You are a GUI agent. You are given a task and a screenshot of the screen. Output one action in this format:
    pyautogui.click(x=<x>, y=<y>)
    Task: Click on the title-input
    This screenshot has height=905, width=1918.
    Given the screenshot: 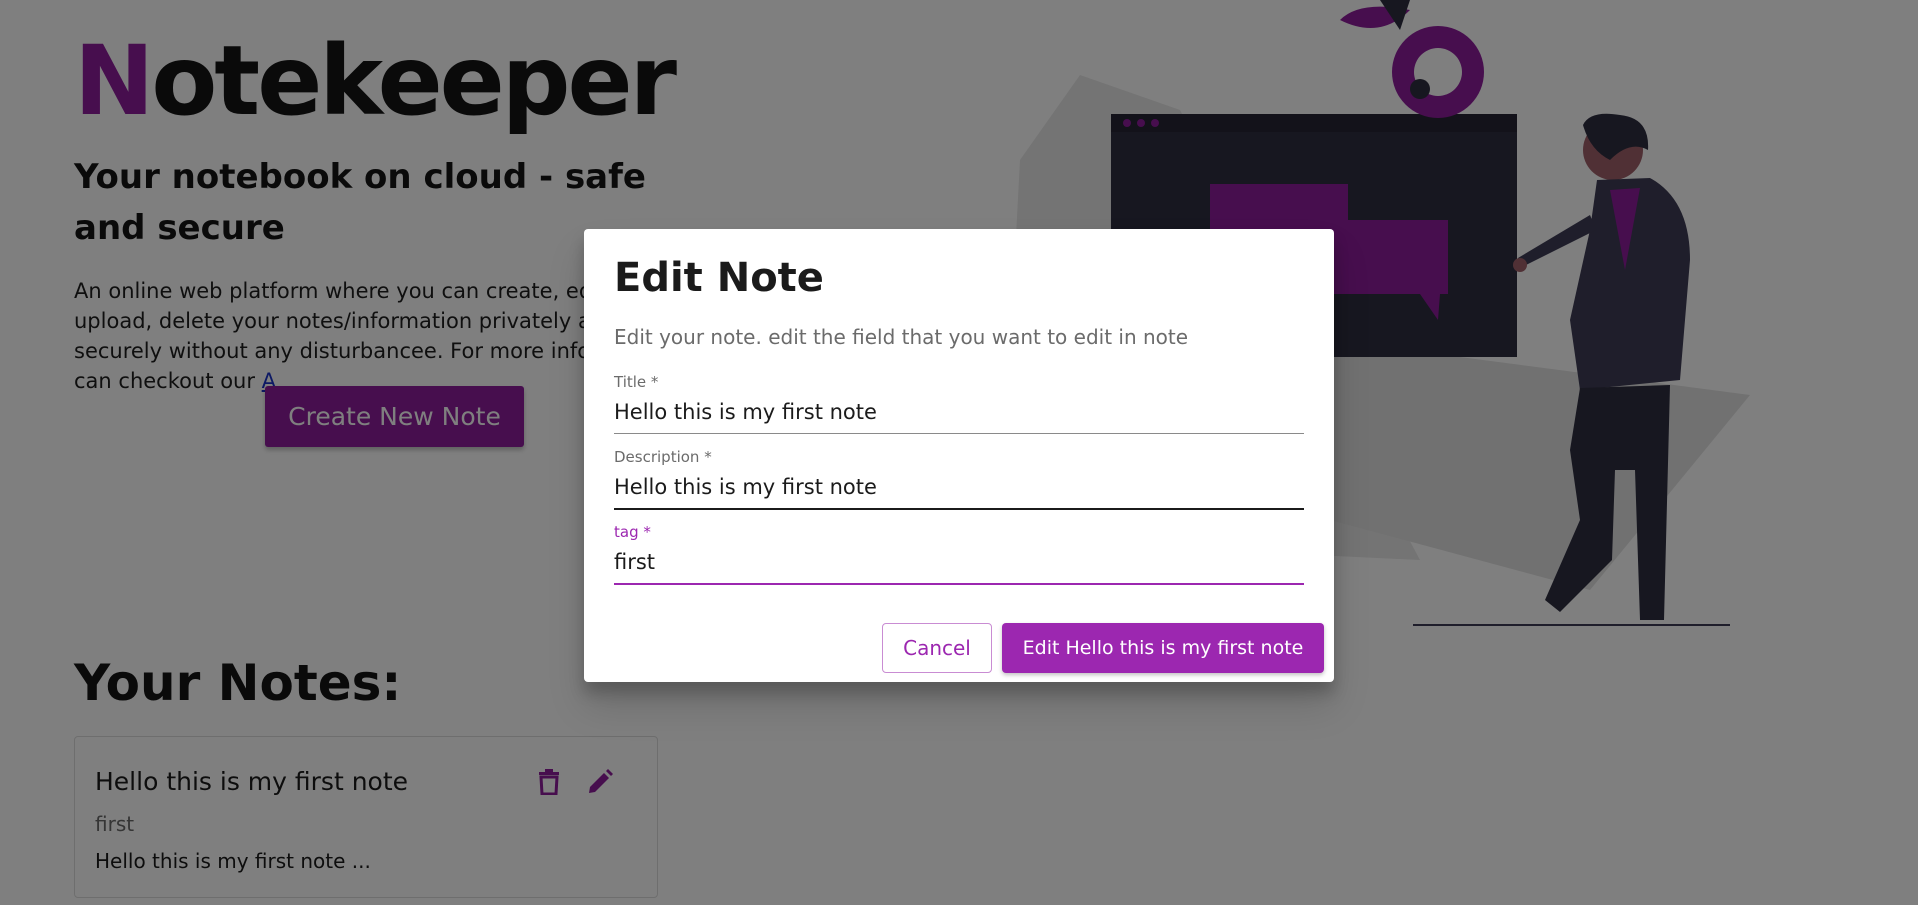 What is the action you would take?
    pyautogui.click(x=959, y=412)
    